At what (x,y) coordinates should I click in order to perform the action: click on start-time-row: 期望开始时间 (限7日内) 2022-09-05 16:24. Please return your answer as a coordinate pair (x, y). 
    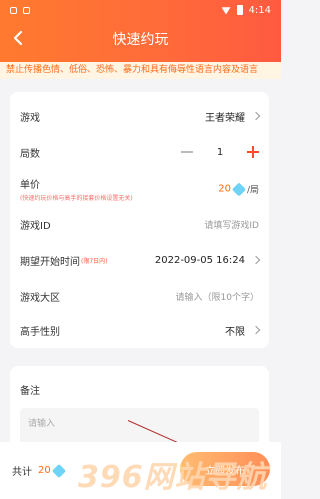
    Looking at the image, I should click on (139, 260).